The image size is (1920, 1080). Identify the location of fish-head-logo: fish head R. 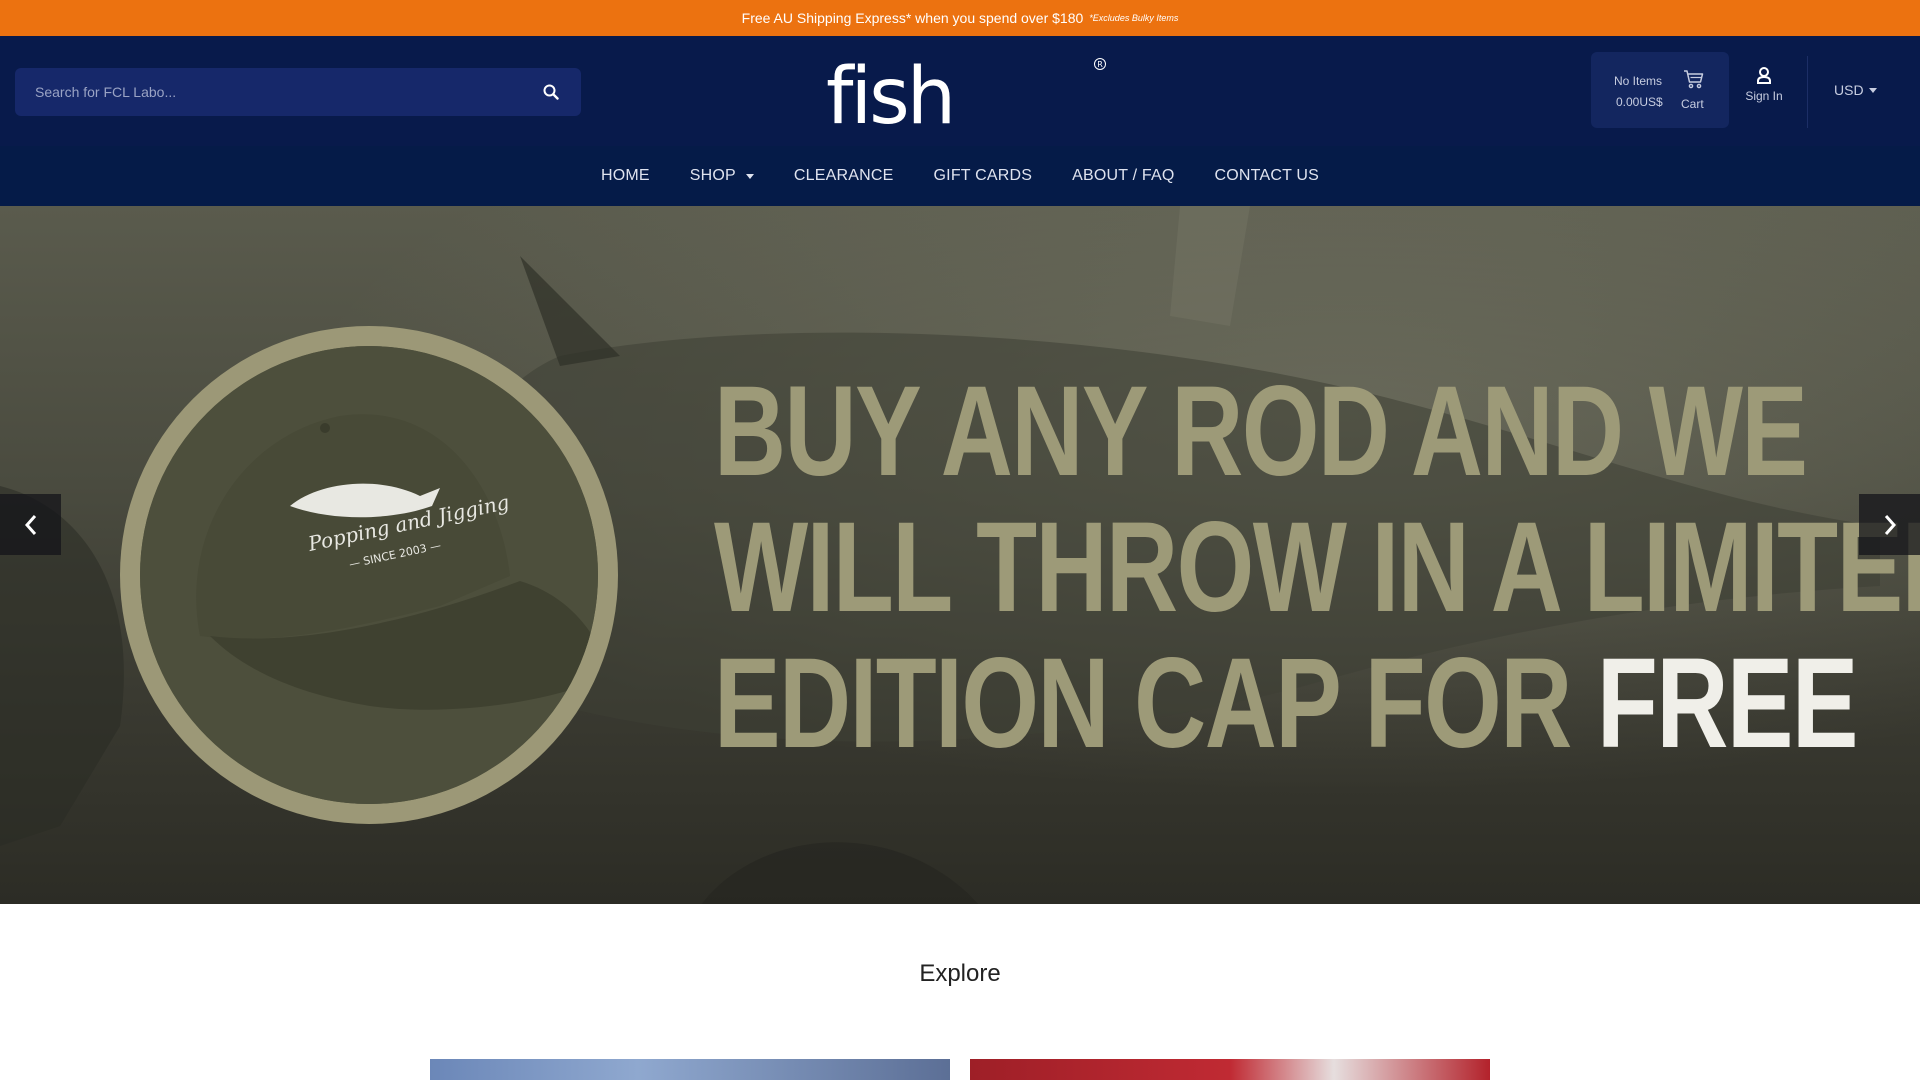
(966, 142).